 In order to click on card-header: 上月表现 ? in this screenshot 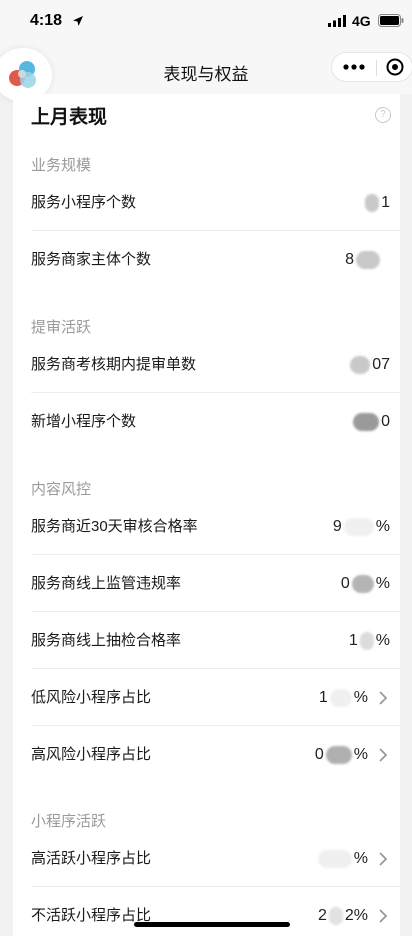, I will do `click(206, 116)`.